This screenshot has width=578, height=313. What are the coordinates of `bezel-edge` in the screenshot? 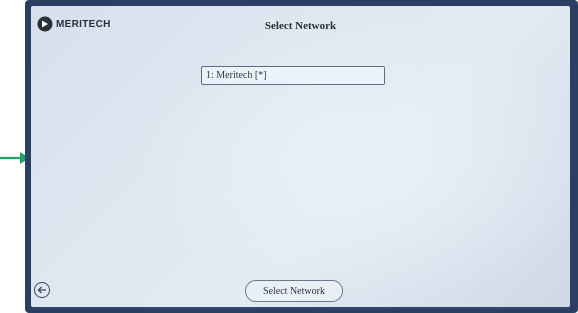 It's located at (300, 308).